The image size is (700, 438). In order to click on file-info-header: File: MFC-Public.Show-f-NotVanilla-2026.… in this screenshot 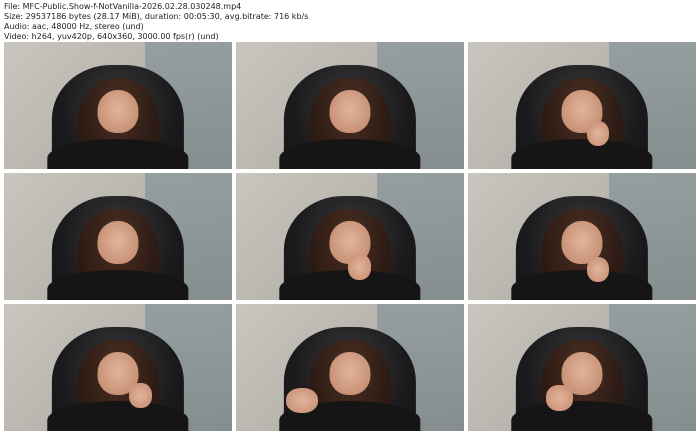, I will do `click(349, 22)`.